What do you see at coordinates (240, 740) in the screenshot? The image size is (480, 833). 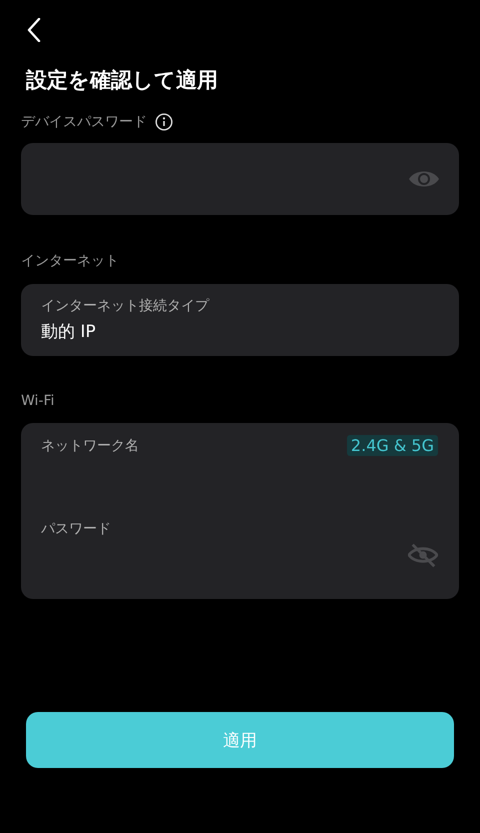 I see `apply-button: 適用` at bounding box center [240, 740].